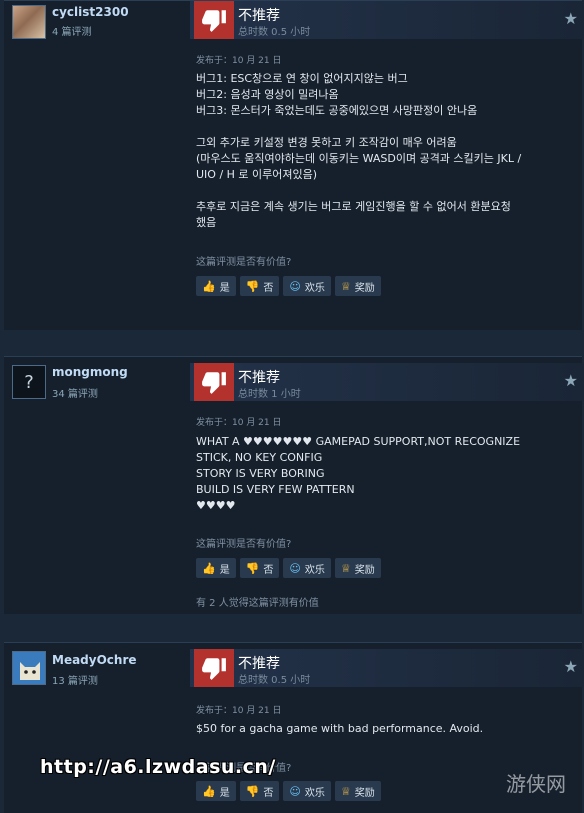 The height and width of the screenshot is (813, 584). What do you see at coordinates (275, 489) in the screenshot?
I see `review-line: BUILD IS VERY FEW PATTERN` at bounding box center [275, 489].